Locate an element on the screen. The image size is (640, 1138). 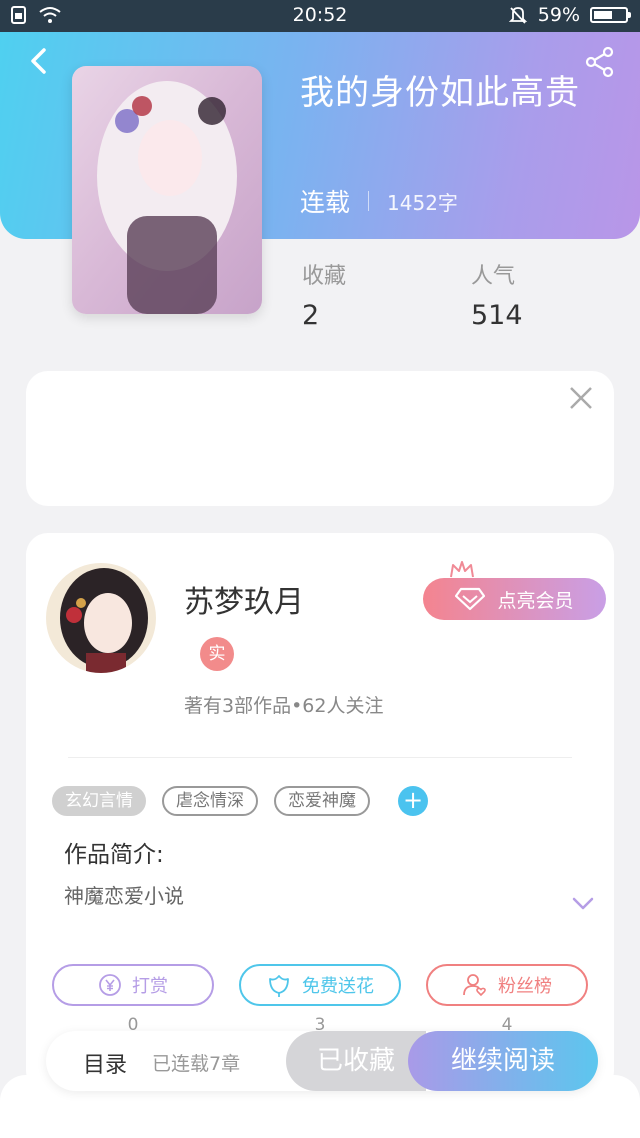
send-flower-button: 免费送花 is located at coordinates (320, 985).